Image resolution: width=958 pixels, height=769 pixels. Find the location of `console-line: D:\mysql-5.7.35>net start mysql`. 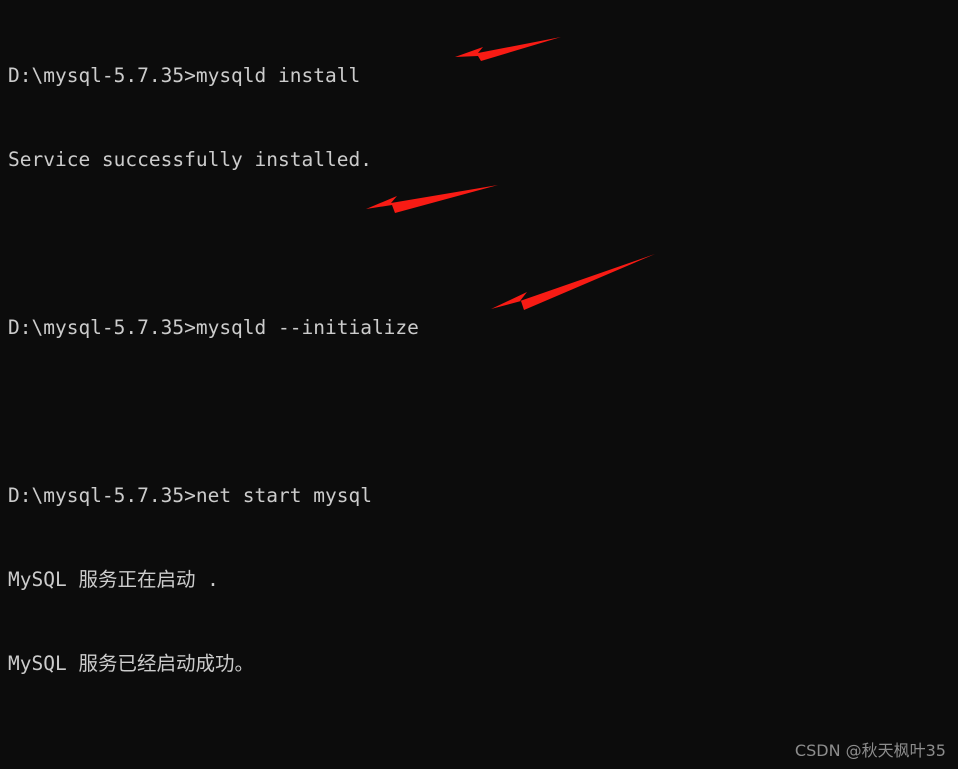

console-line: D:\mysql-5.7.35>net start mysql is located at coordinates (190, 495).